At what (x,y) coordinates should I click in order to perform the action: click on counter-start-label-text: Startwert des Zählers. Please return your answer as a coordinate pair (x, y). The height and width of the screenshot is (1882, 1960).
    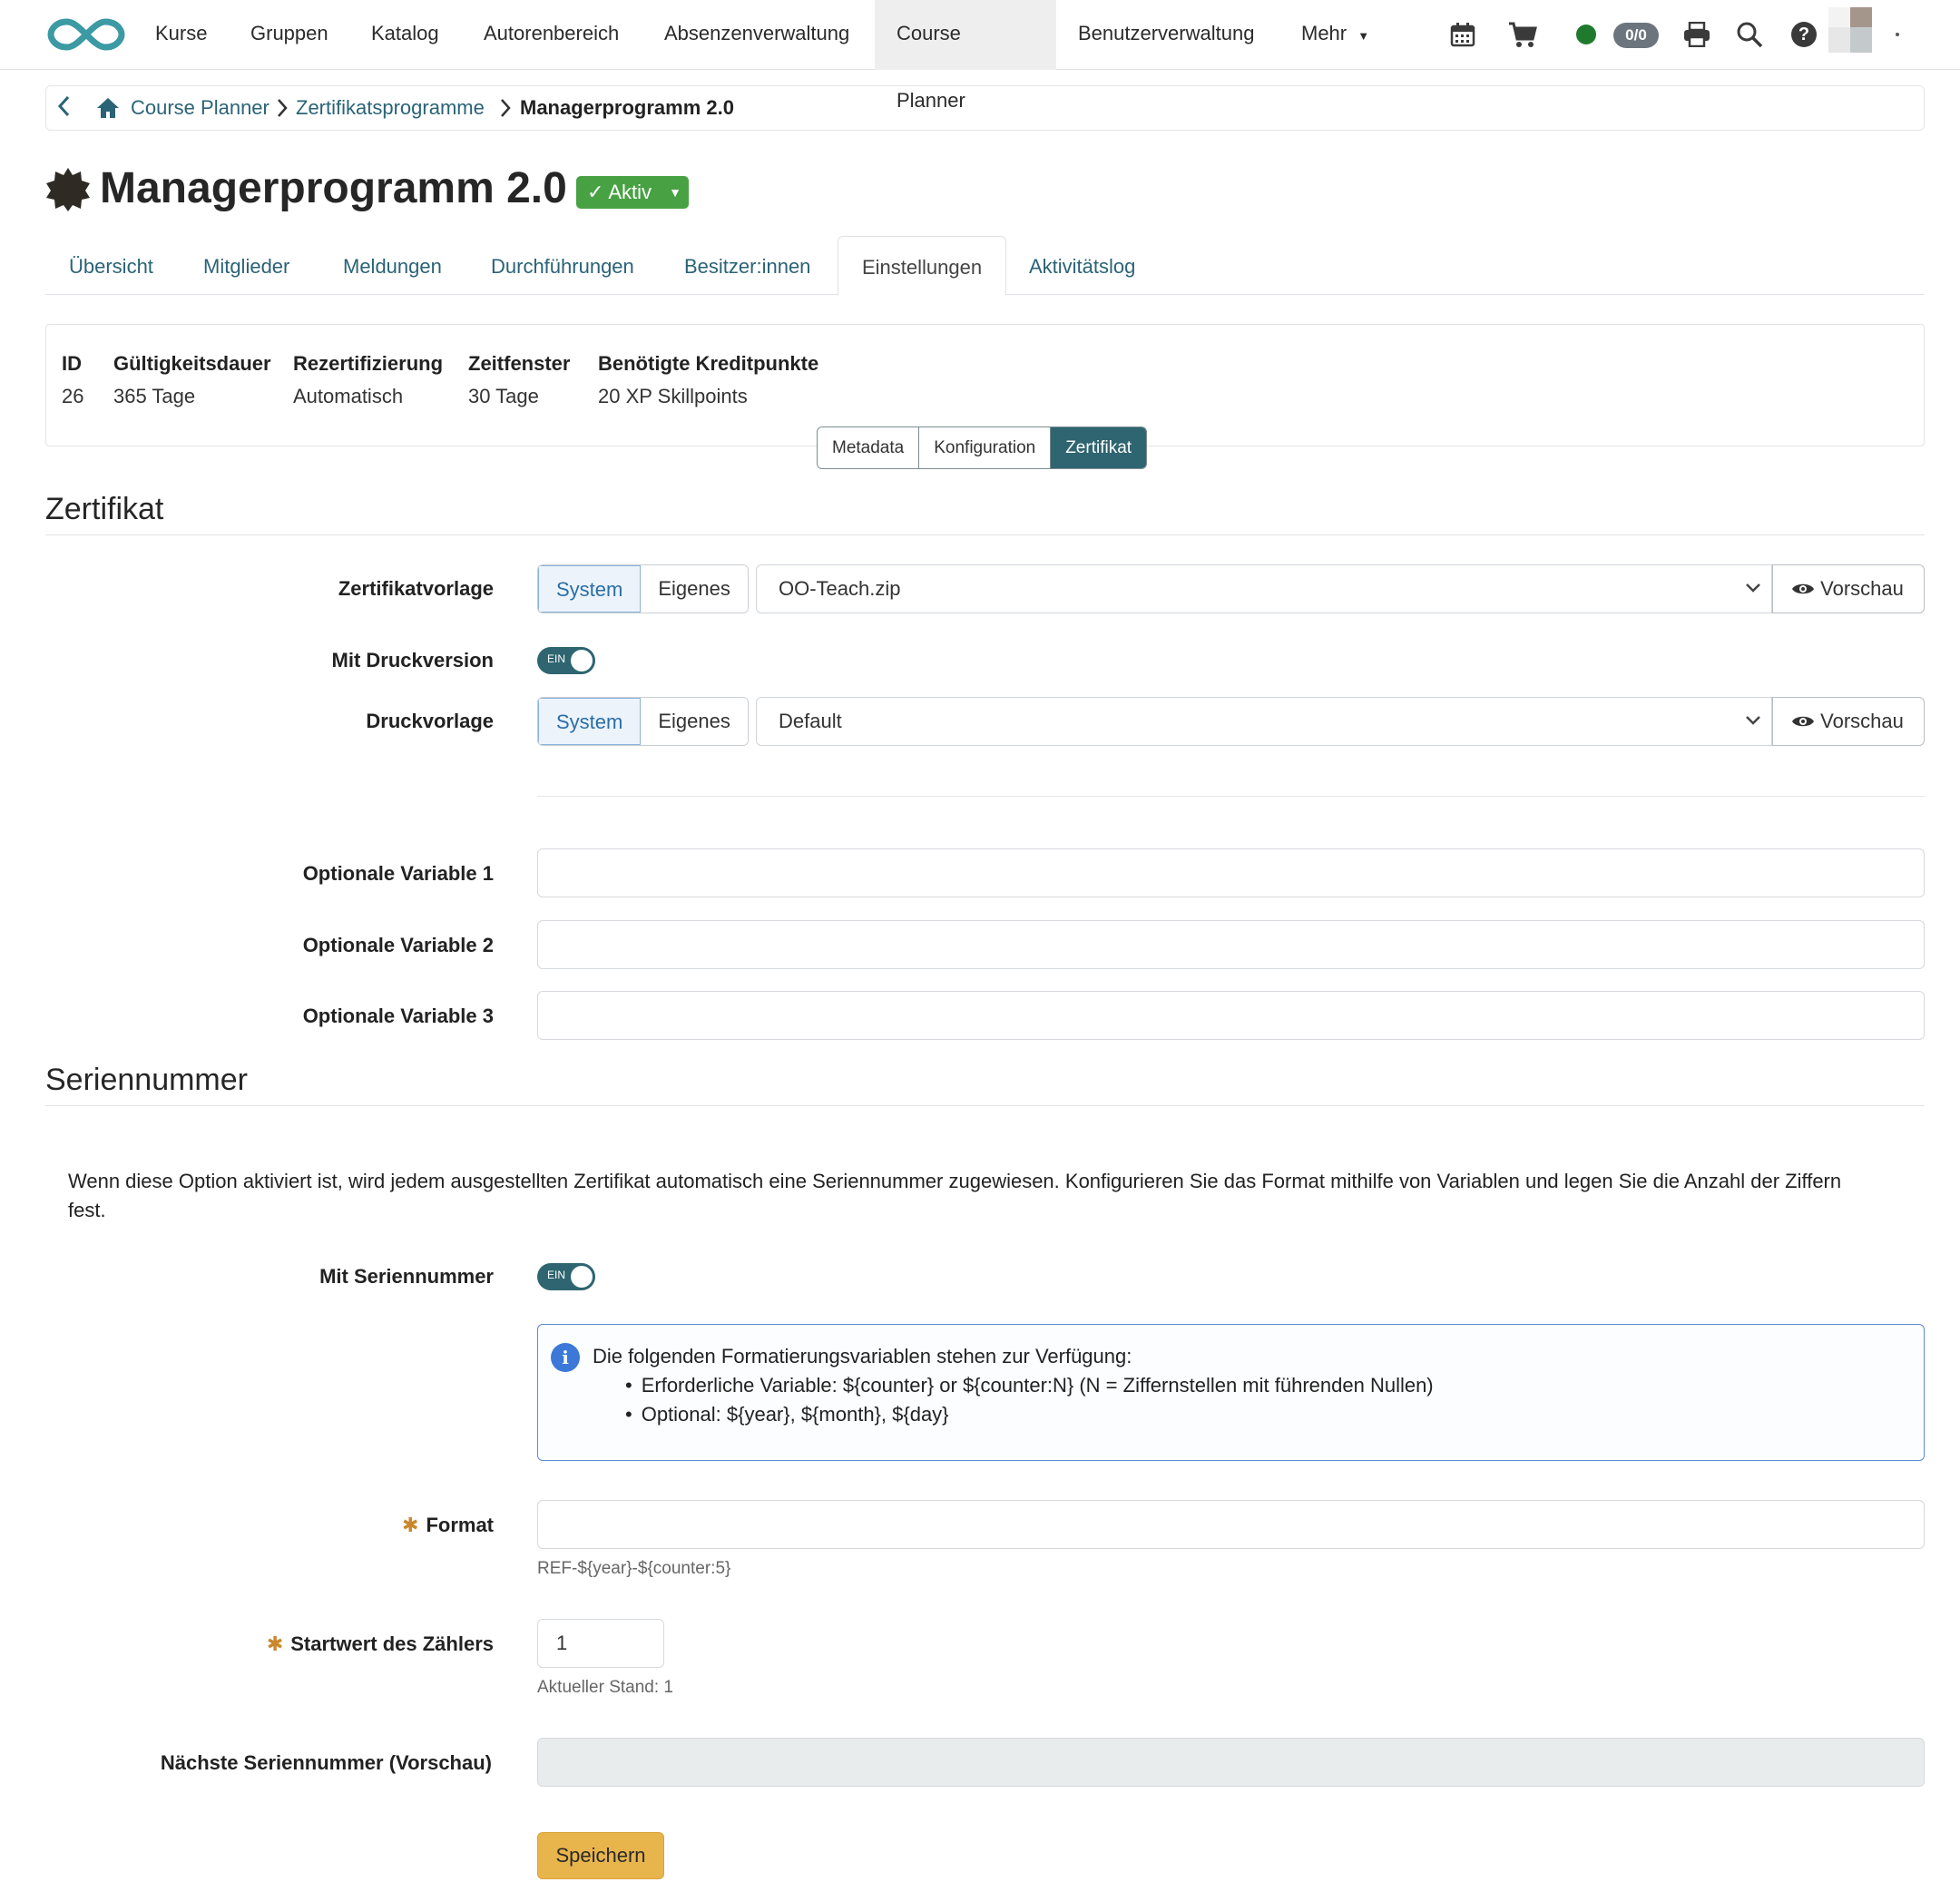
    Looking at the image, I should click on (392, 1643).